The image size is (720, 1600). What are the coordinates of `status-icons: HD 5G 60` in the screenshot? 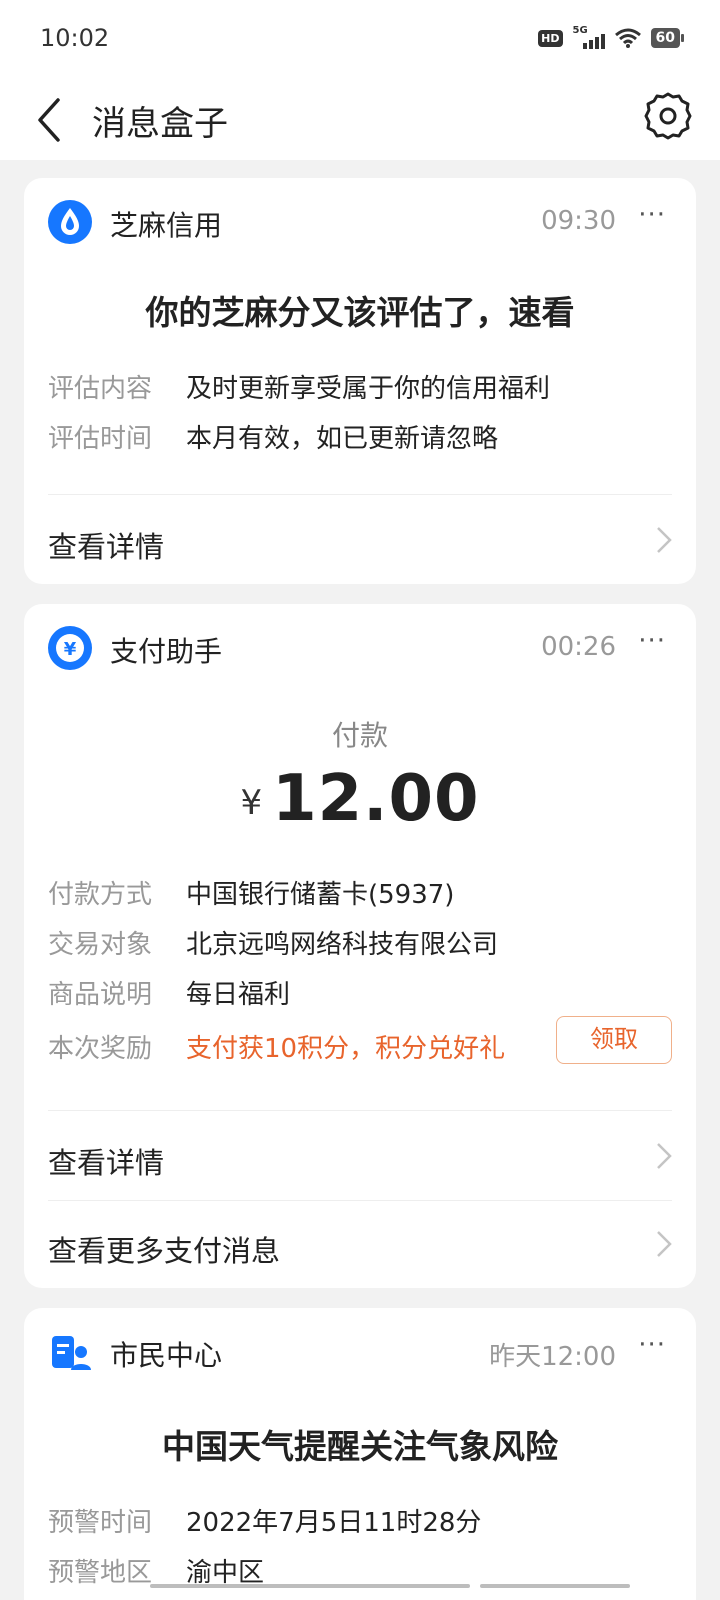 It's located at (611, 37).